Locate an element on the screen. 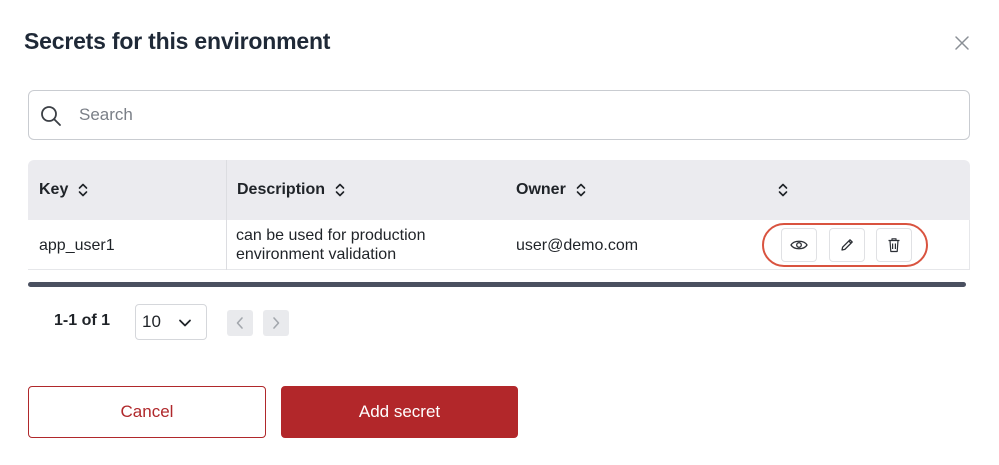 The width and height of the screenshot is (999, 465). edit-secret-button is located at coordinates (847, 245).